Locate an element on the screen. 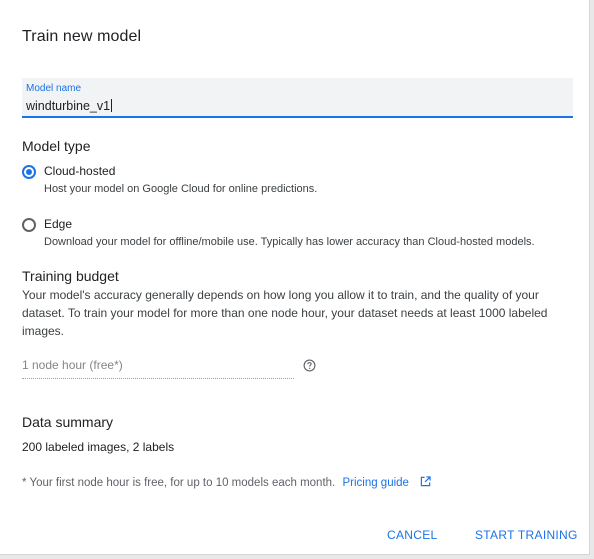 The height and width of the screenshot is (559, 594). node-hours-input: 1 node hour (free*) is located at coordinates (158, 368).